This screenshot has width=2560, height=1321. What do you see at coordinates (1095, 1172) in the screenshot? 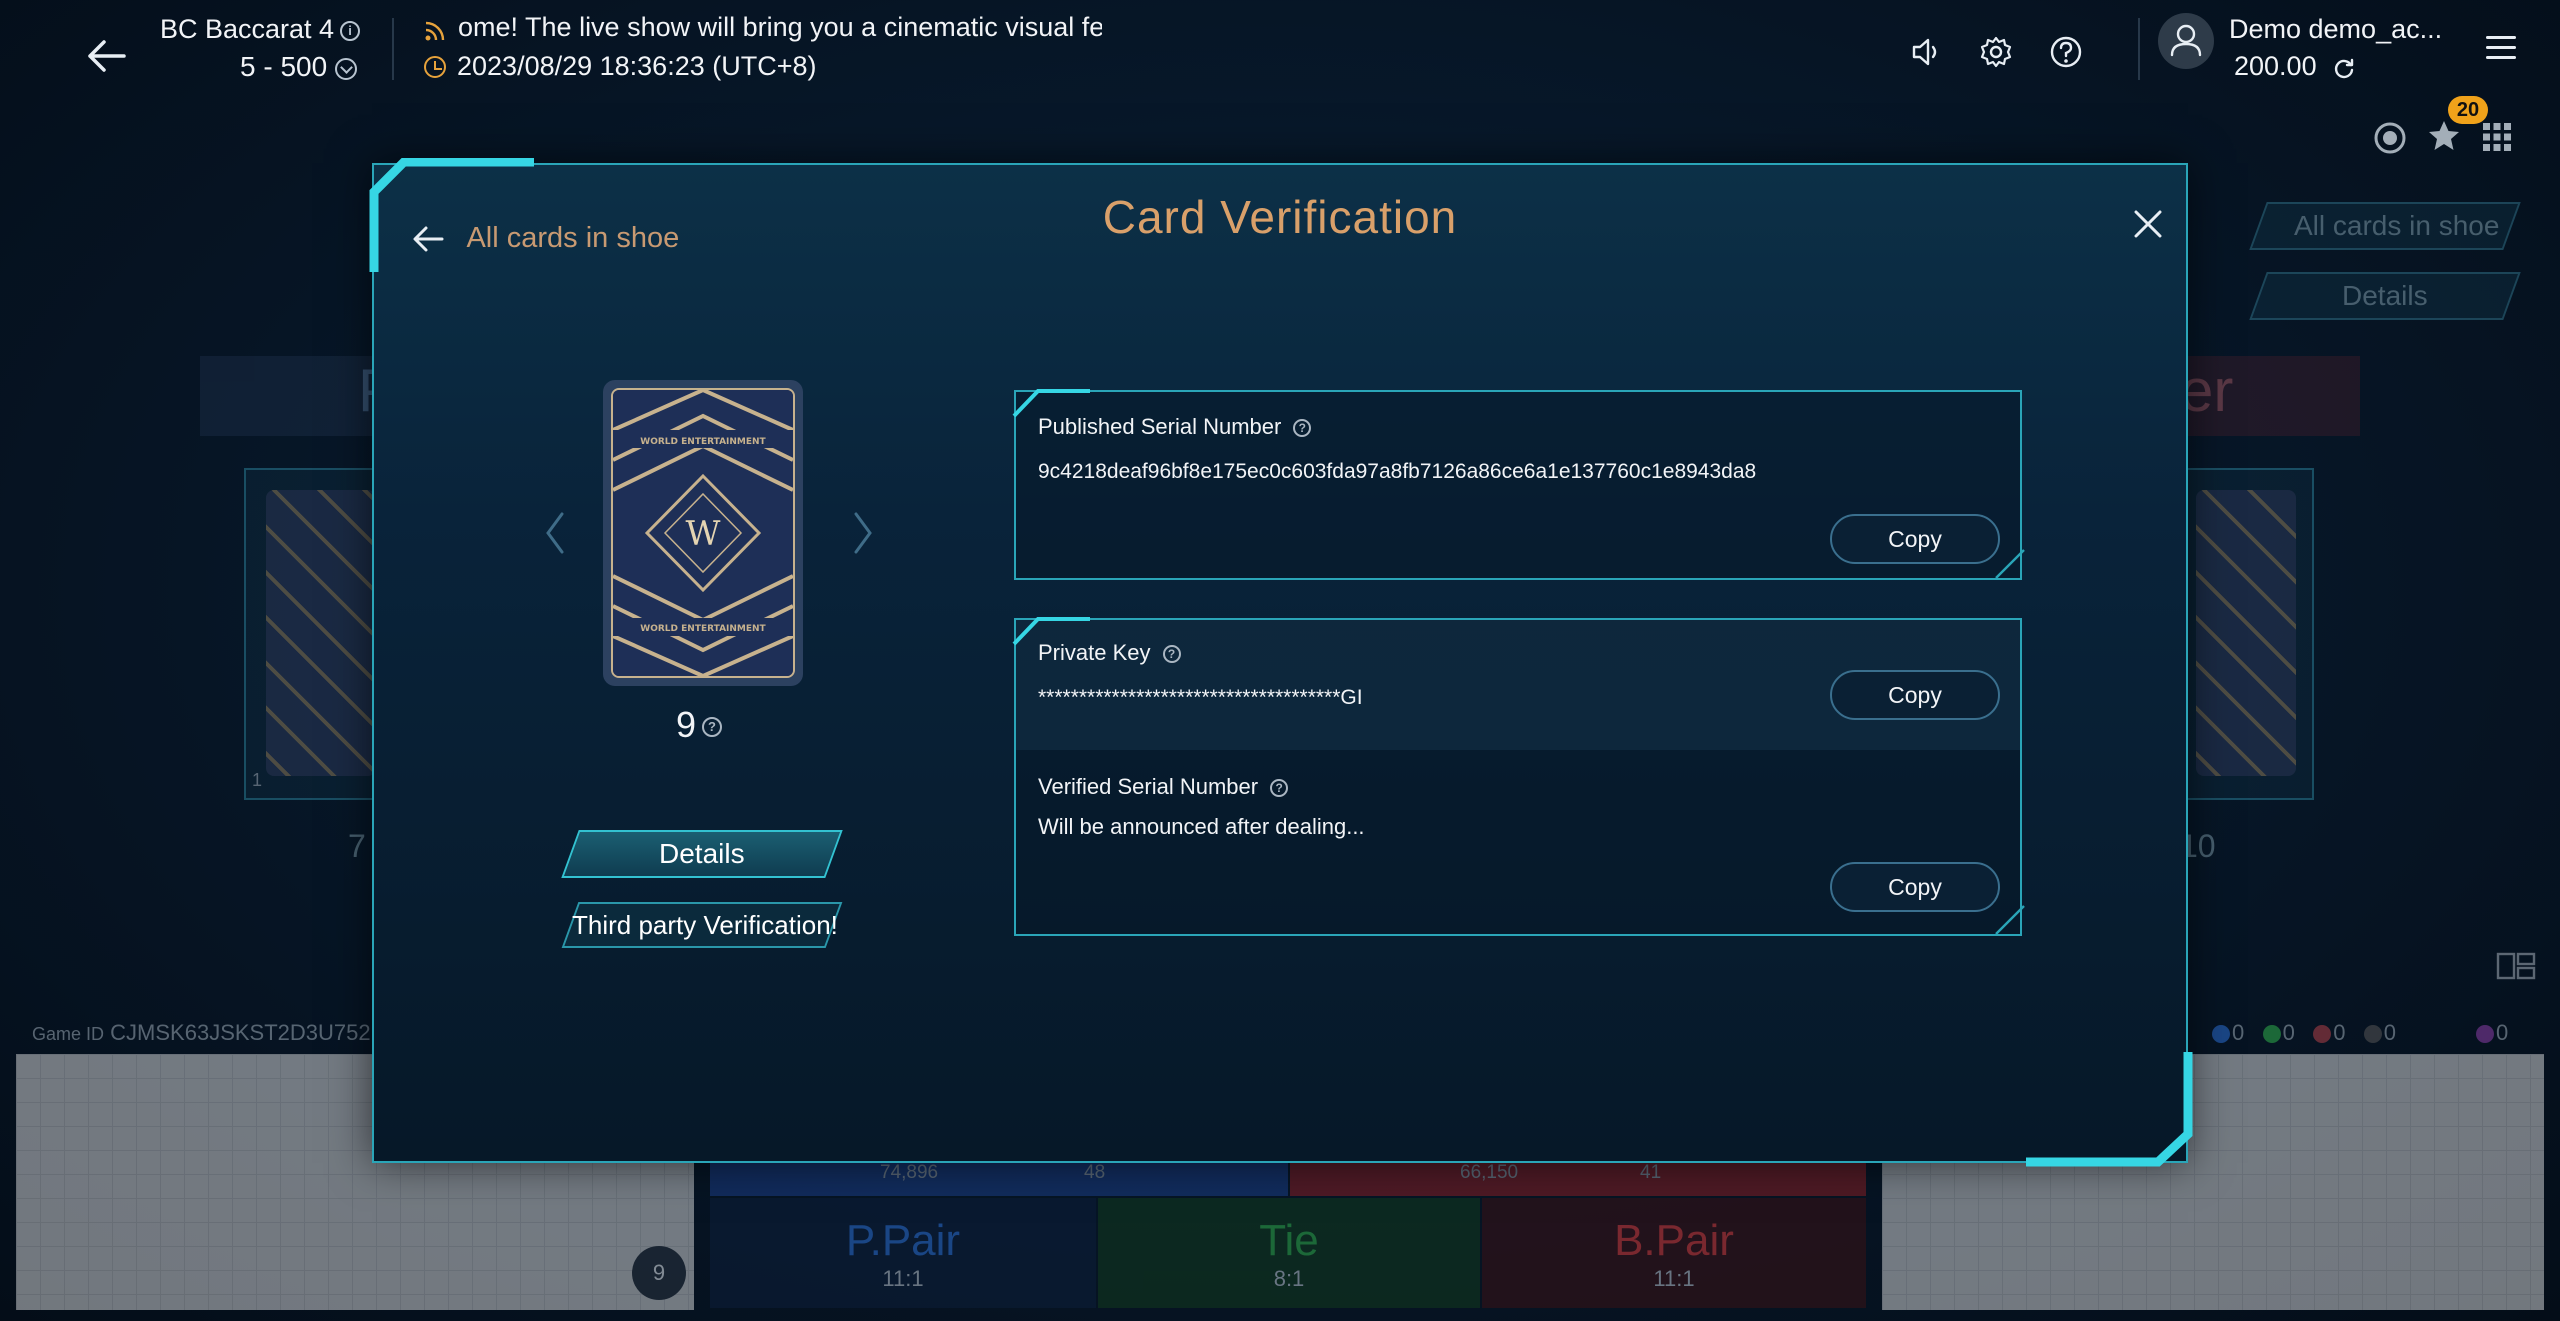
I see `player-count: 48` at bounding box center [1095, 1172].